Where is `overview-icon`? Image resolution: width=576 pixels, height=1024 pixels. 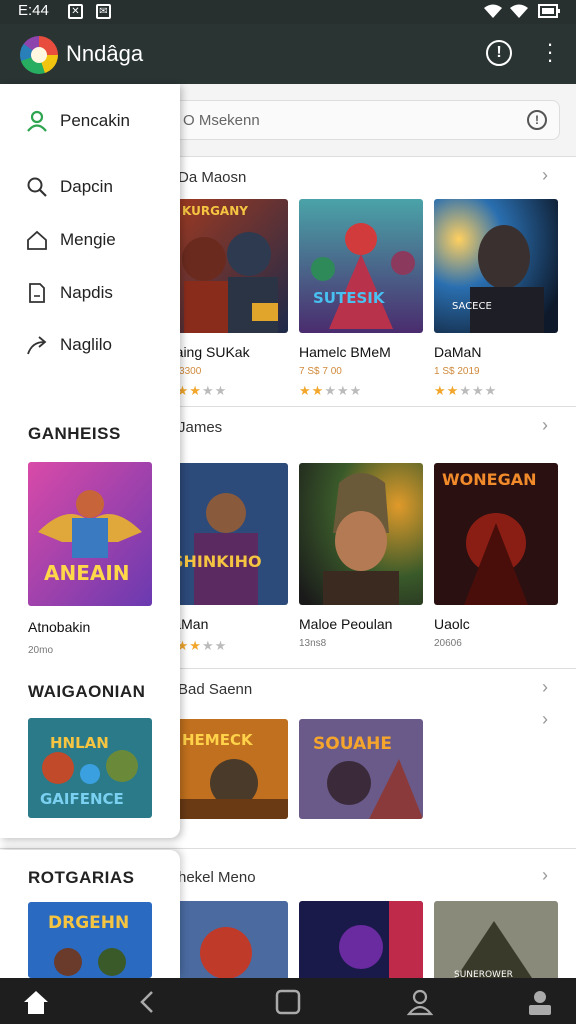 overview-icon is located at coordinates (288, 1002).